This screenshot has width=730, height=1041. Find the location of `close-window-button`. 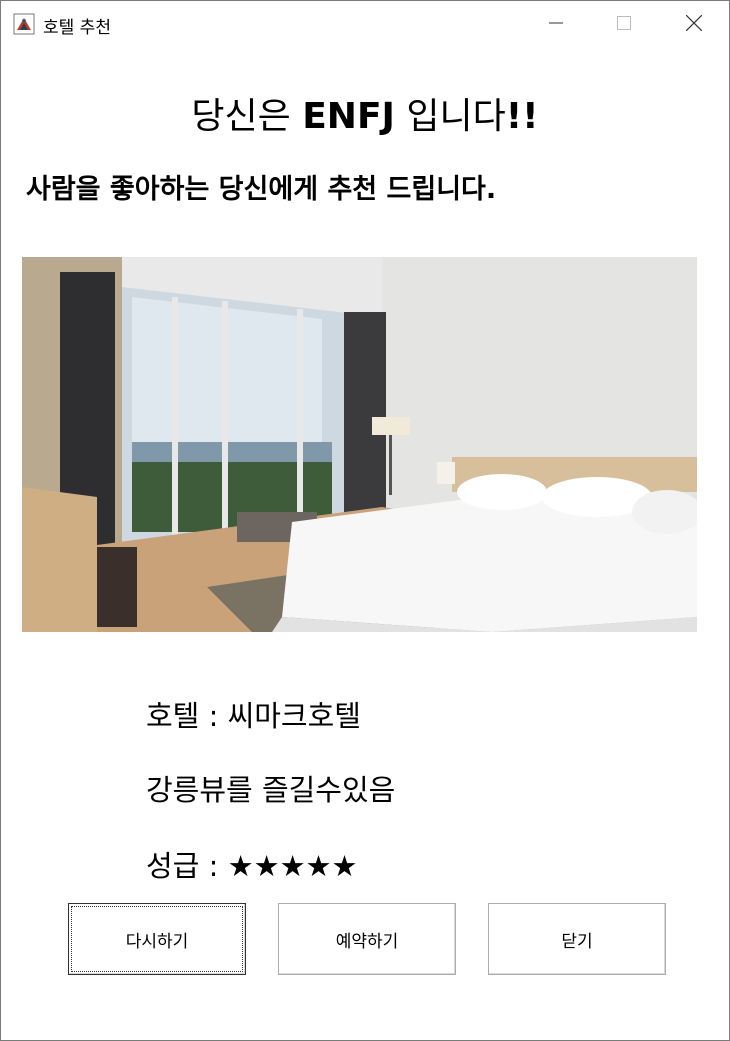

close-window-button is located at coordinates (694, 23).